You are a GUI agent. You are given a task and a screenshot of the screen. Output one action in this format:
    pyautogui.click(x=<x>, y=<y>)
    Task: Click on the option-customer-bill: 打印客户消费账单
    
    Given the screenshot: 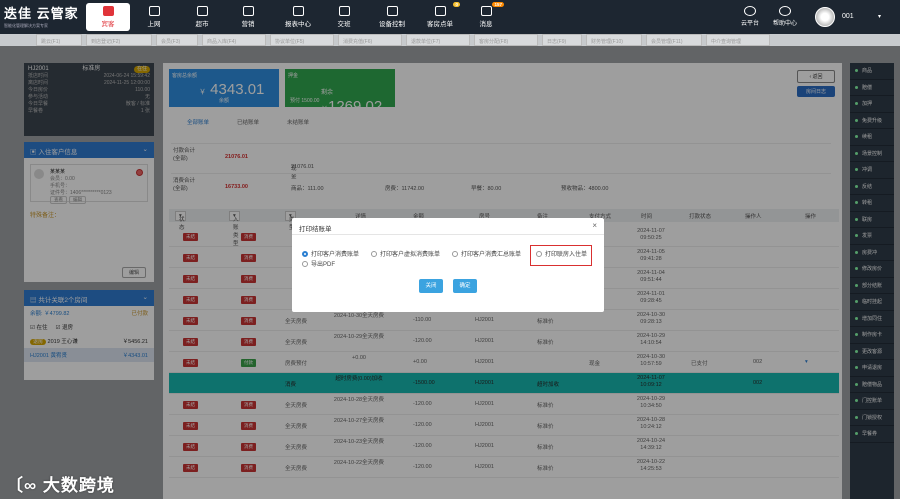 What is the action you would take?
    pyautogui.click(x=330, y=253)
    